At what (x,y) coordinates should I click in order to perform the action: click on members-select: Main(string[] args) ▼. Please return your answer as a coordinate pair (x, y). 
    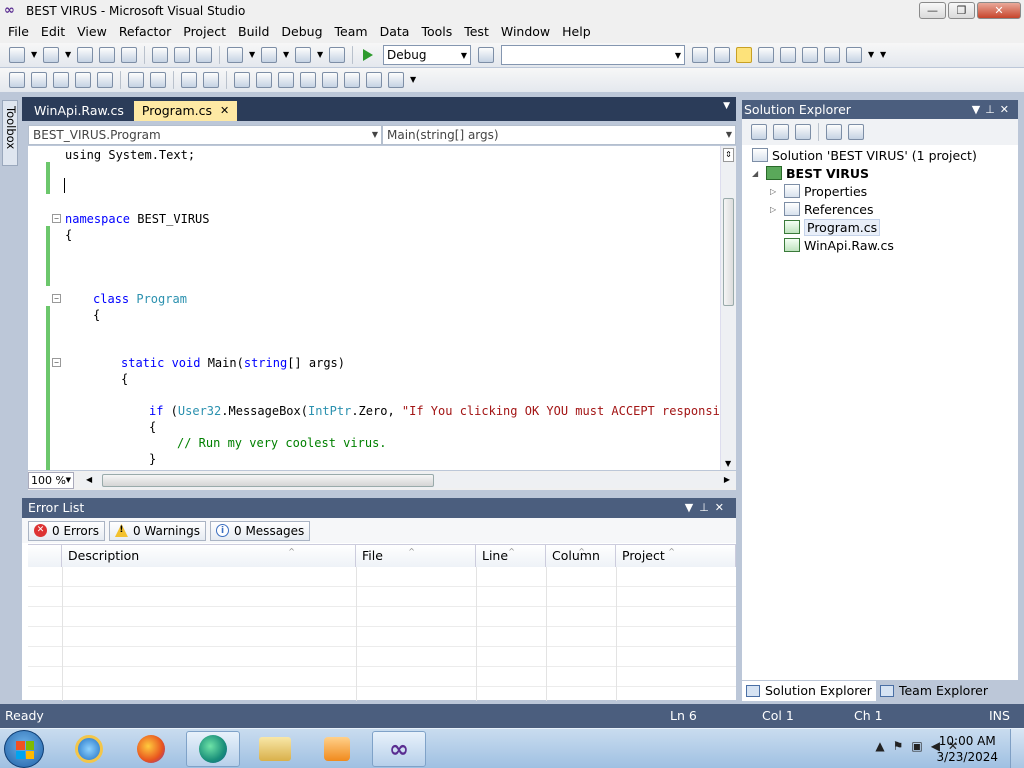
    Looking at the image, I should click on (559, 135).